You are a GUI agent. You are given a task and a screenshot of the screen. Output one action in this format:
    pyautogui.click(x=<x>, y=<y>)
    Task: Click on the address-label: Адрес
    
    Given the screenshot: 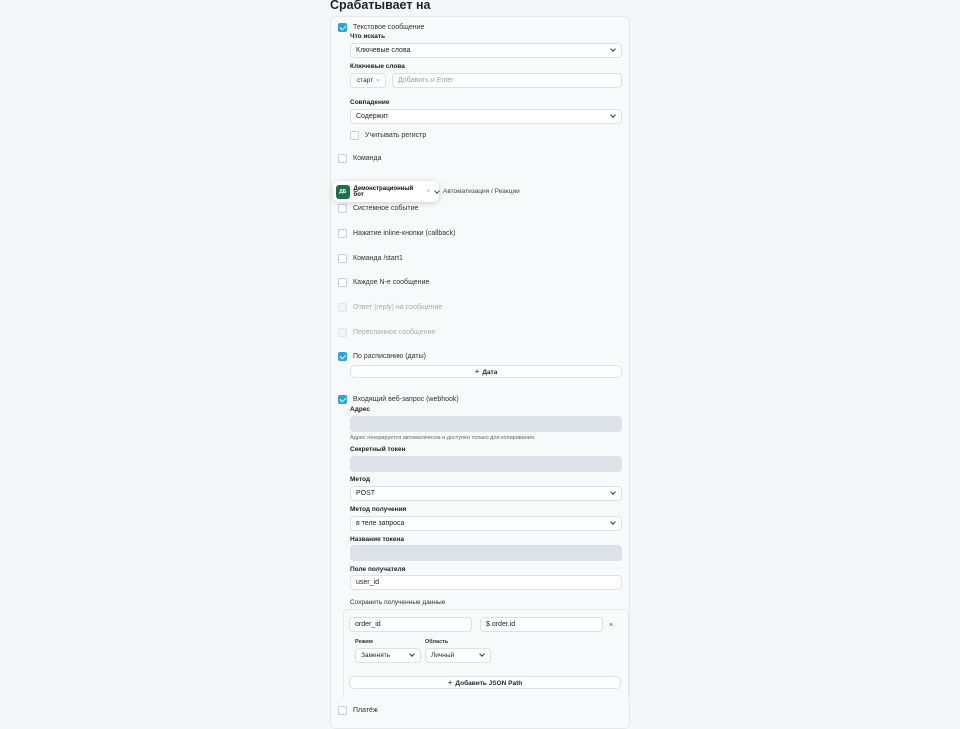 What is the action you would take?
    pyautogui.click(x=360, y=409)
    